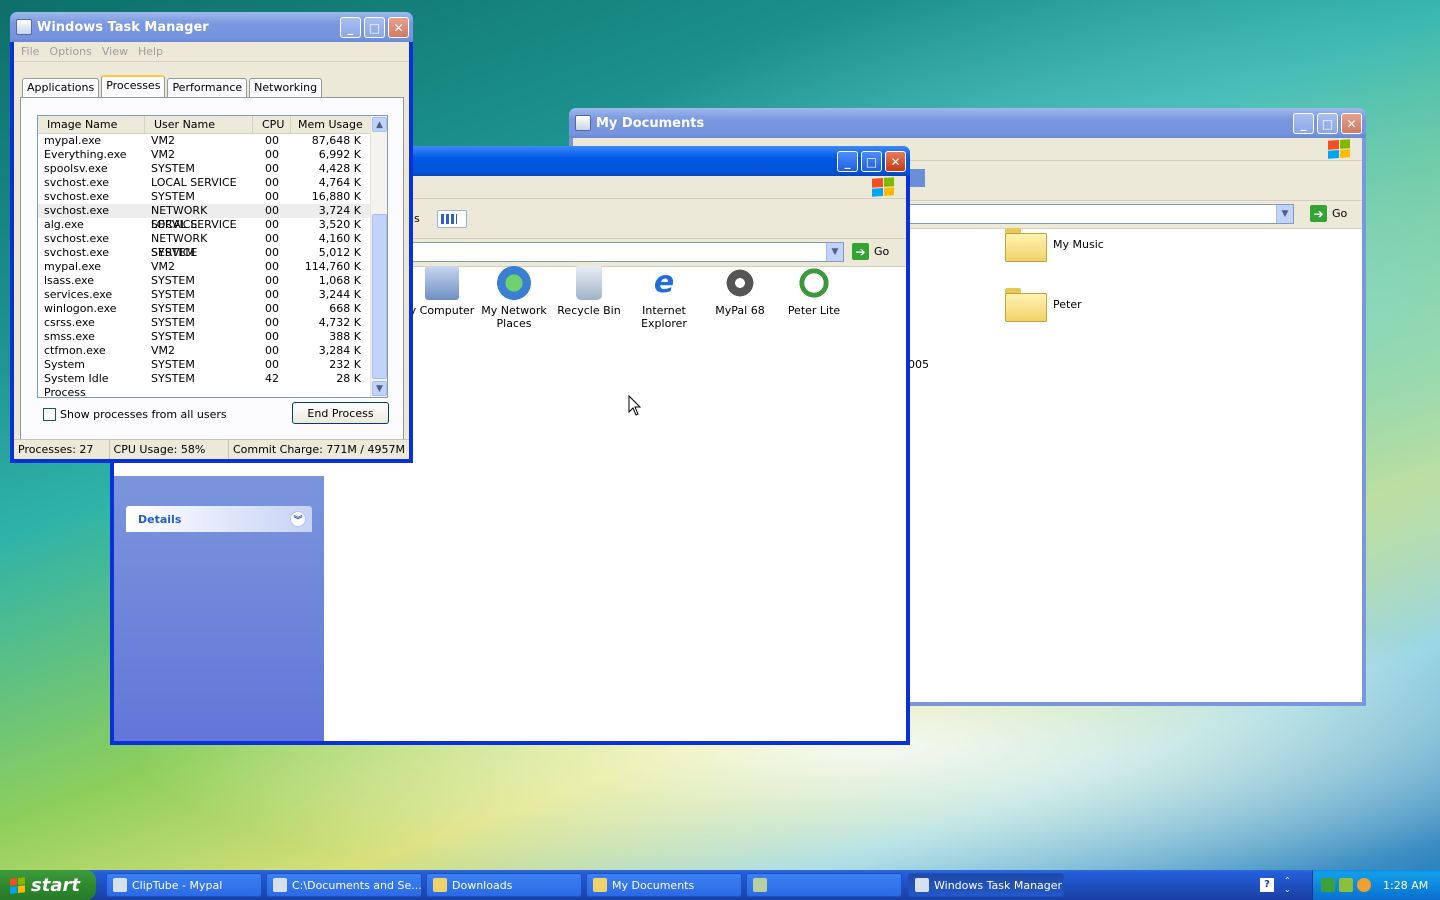 The width and height of the screenshot is (1440, 900). I want to click on views-icon, so click(917, 178).